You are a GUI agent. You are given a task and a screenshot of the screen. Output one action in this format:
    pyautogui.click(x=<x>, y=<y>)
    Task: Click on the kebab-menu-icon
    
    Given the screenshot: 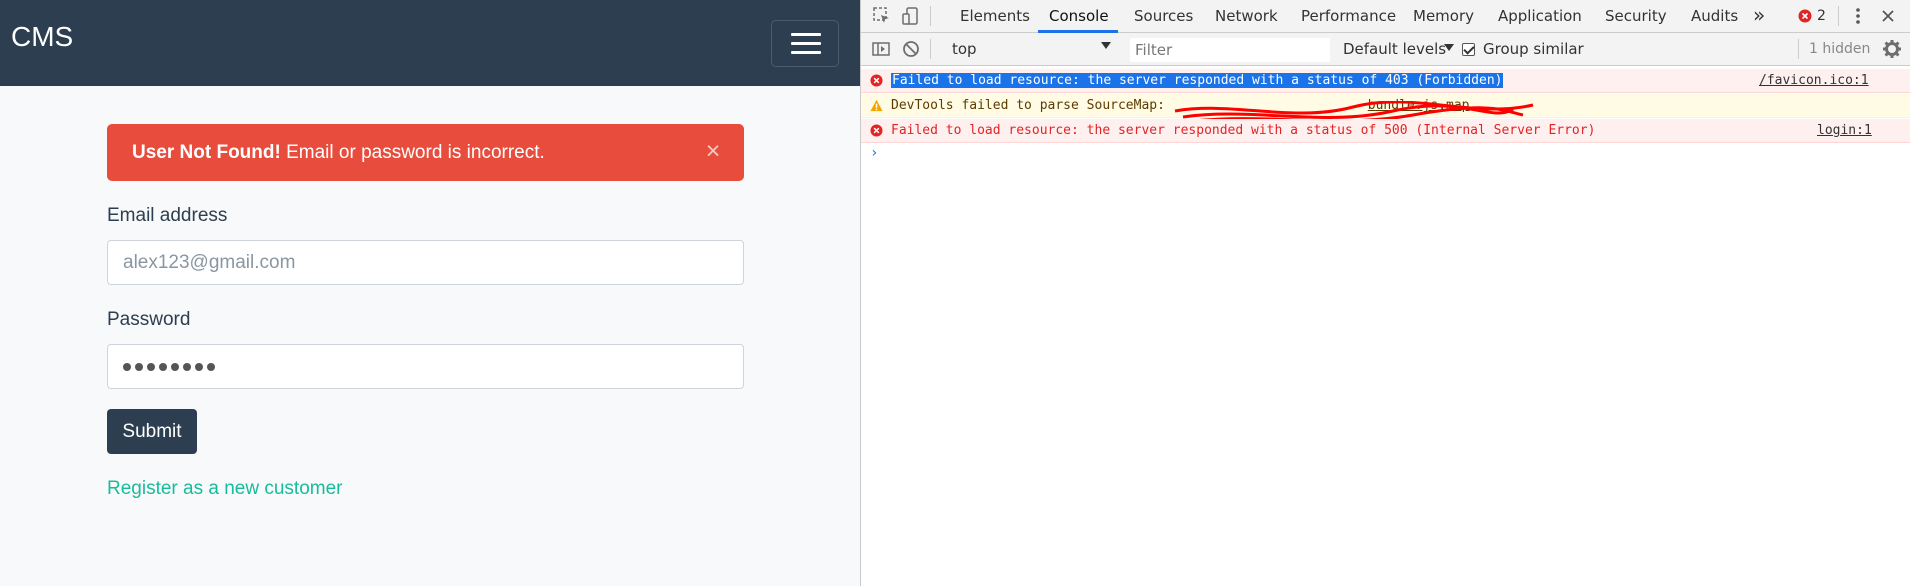 What is the action you would take?
    pyautogui.click(x=1858, y=16)
    